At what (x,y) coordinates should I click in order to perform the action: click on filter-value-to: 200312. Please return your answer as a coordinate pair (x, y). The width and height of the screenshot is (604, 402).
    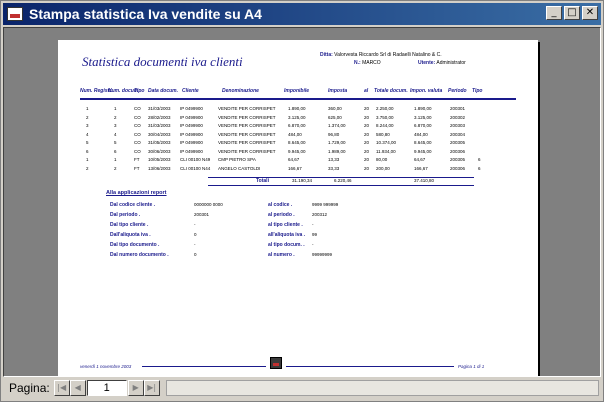
    Looking at the image, I should click on (320, 214).